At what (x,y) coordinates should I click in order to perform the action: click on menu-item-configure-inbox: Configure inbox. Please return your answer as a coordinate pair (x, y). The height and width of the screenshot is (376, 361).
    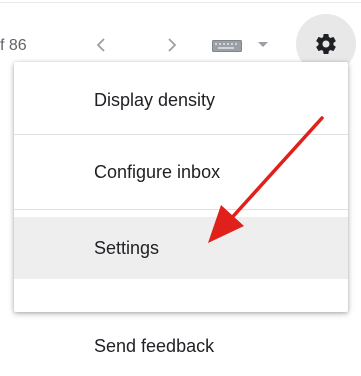
    Looking at the image, I should click on (181, 172).